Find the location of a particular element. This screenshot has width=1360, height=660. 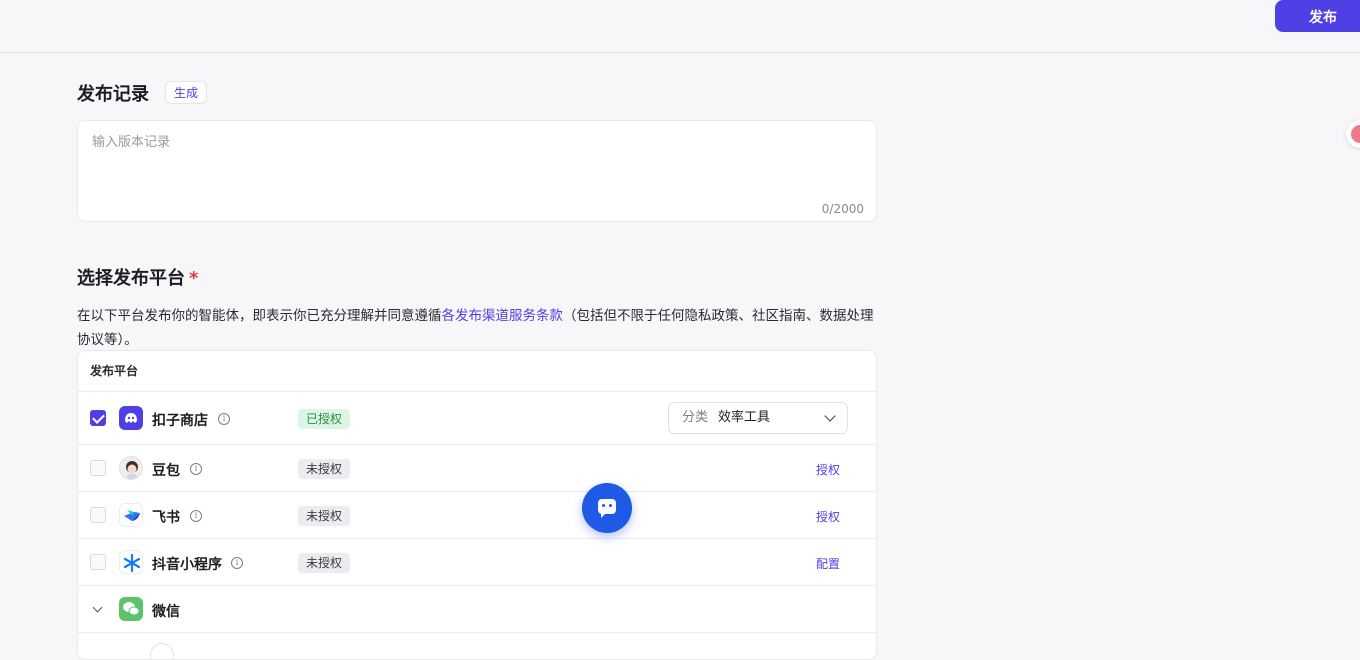

table-header: 发布平台 is located at coordinates (477, 371).